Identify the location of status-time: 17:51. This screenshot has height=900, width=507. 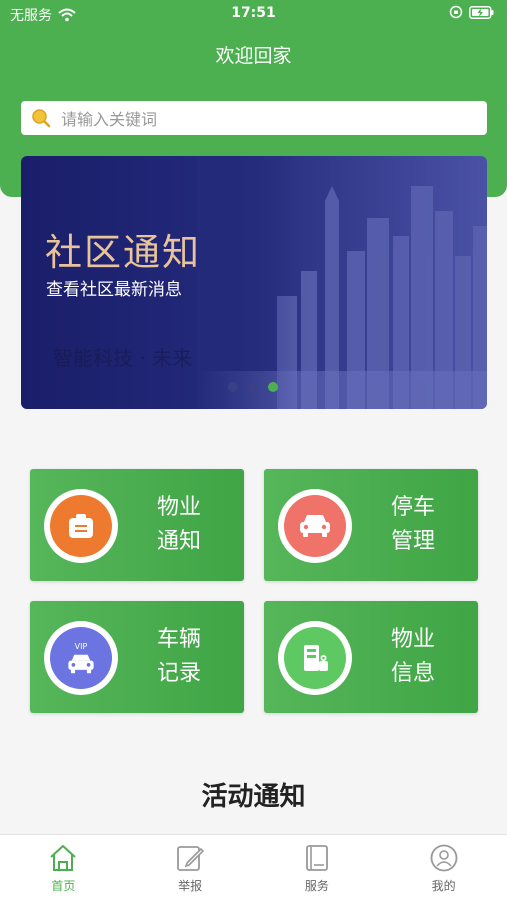
(253, 13).